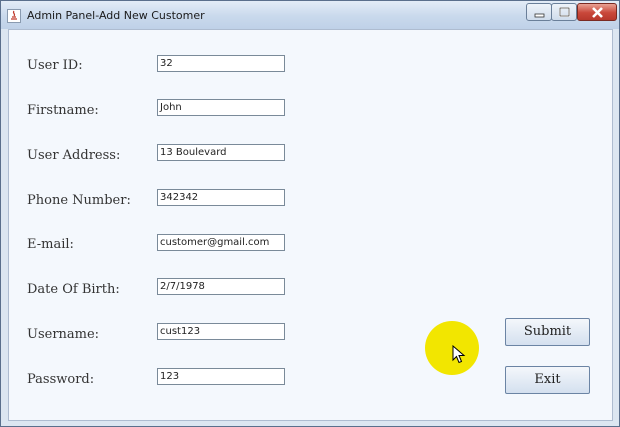 This screenshot has height=427, width=620. I want to click on email-label: E-mail:, so click(50, 244).